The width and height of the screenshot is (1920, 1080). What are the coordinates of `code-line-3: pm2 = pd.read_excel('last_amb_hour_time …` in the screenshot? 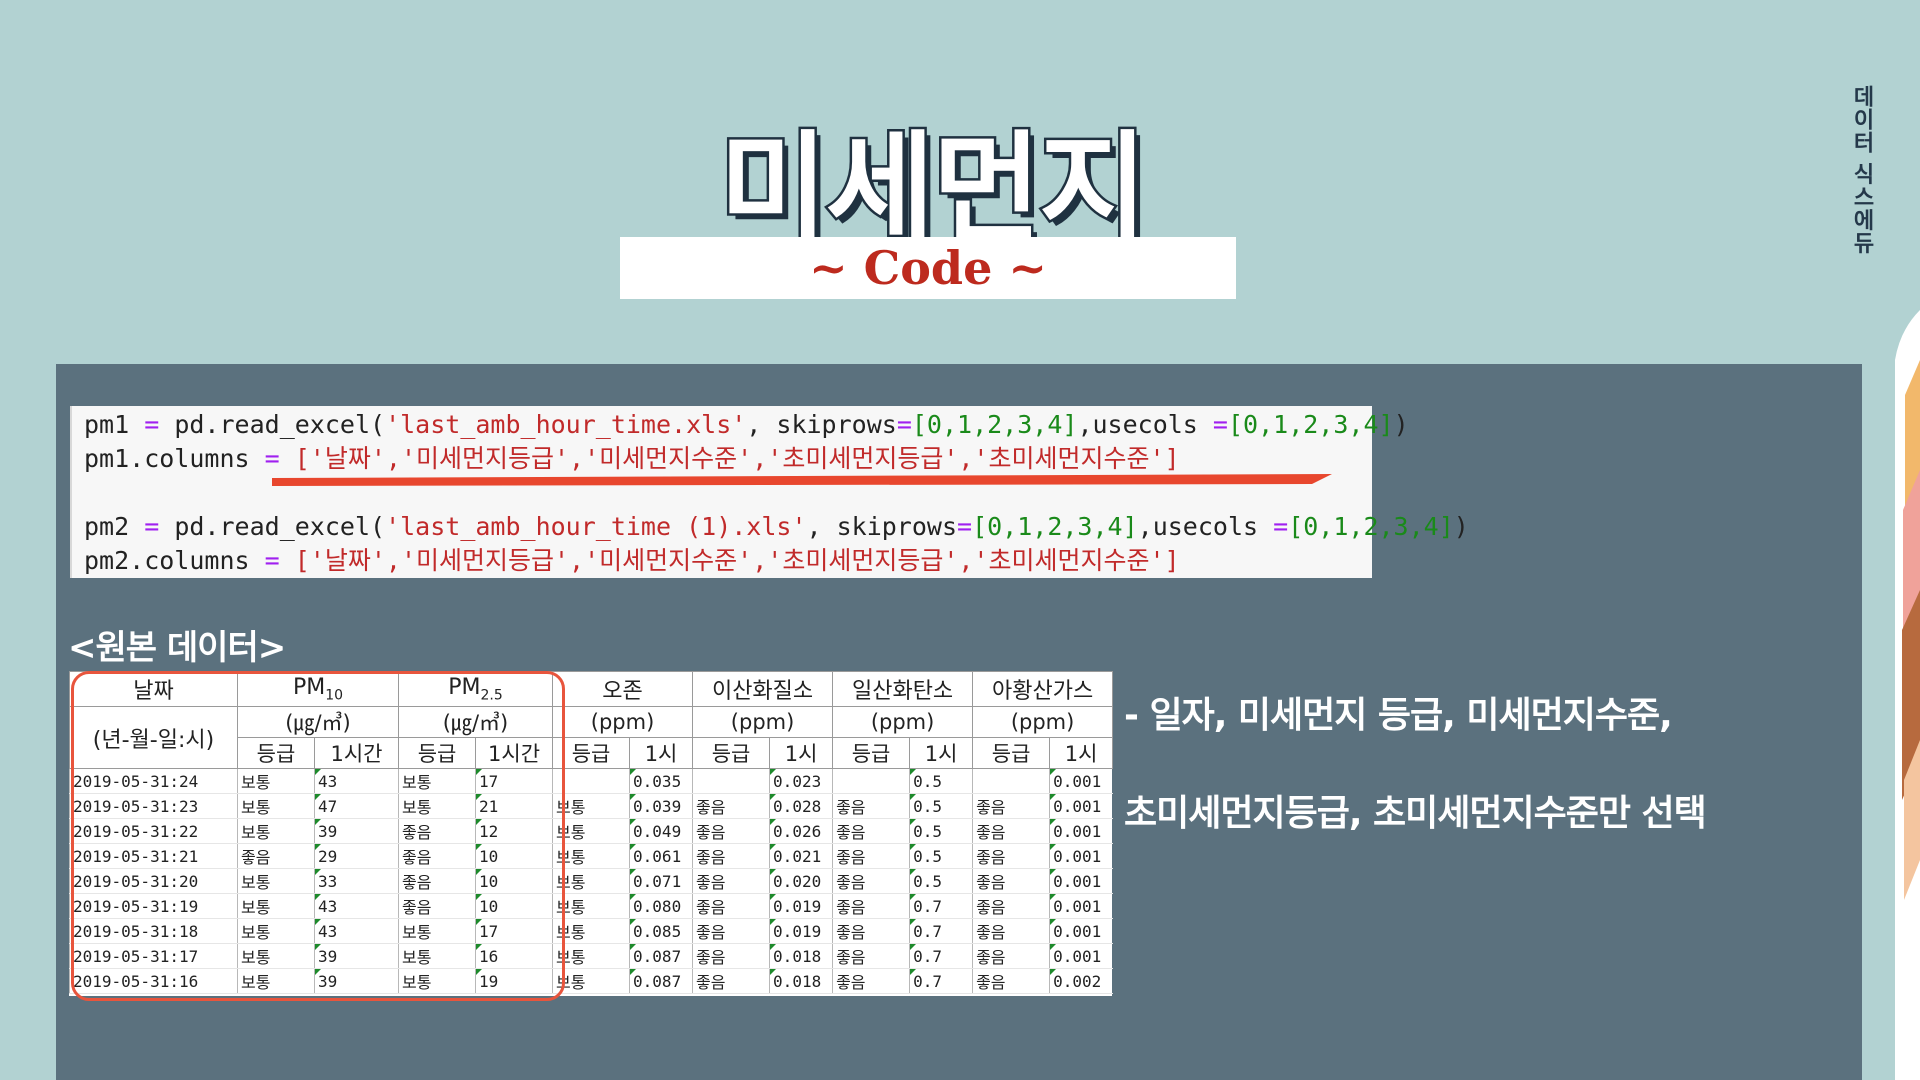 It's located at (776, 526).